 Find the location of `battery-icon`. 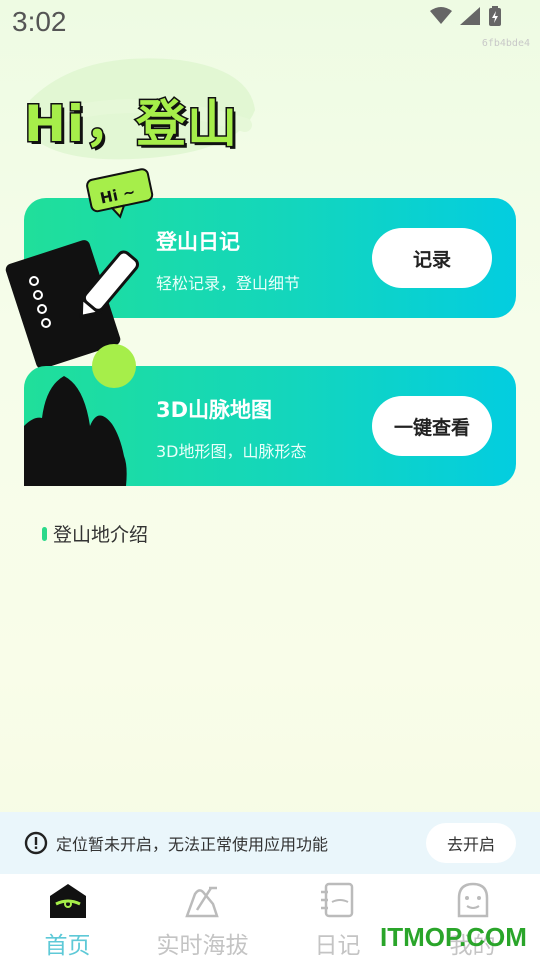

battery-icon is located at coordinates (495, 16).